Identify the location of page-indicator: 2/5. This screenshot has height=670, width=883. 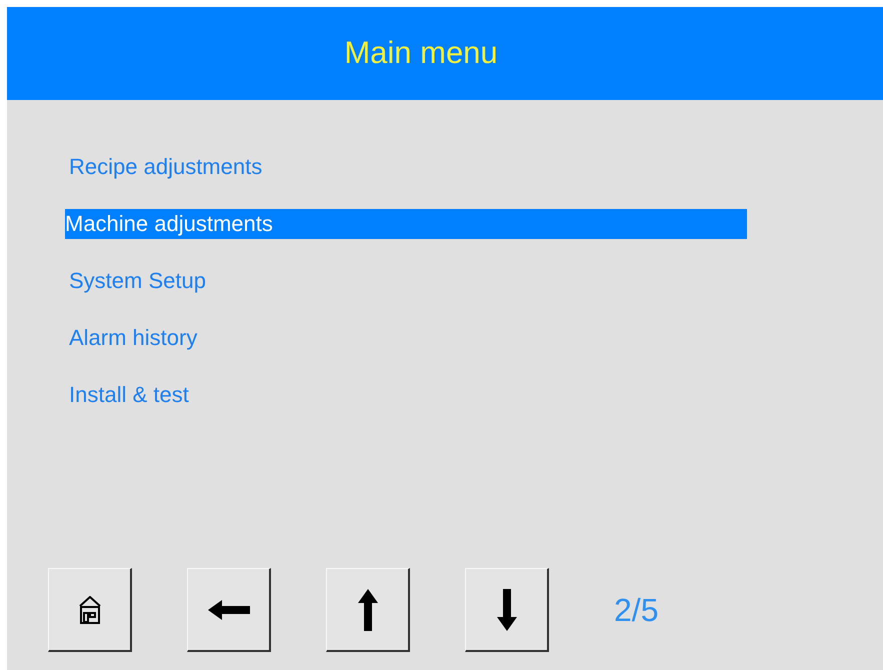
(636, 610).